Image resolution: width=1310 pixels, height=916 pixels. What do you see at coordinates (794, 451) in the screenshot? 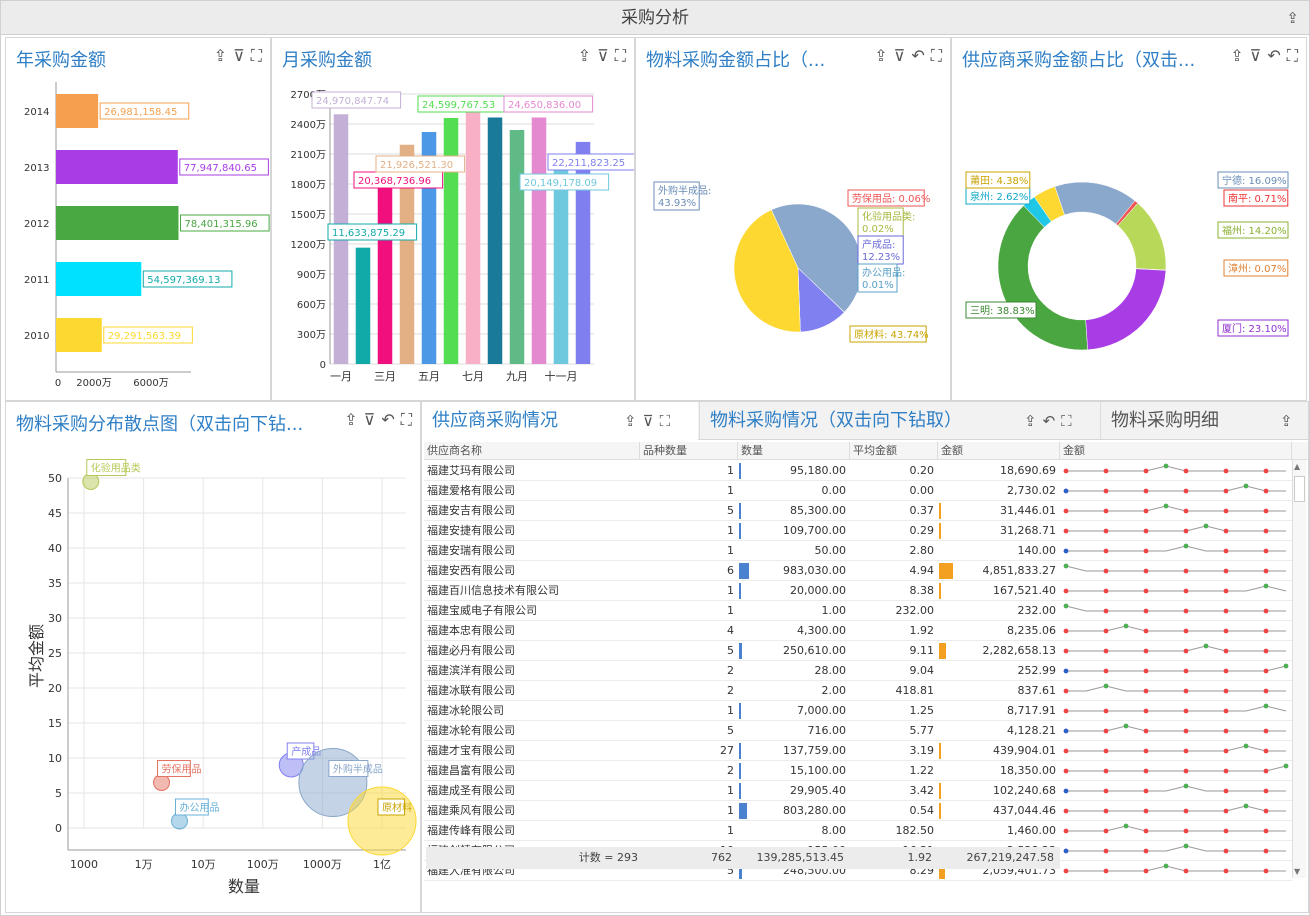
I see `col-quantity: 数量` at bounding box center [794, 451].